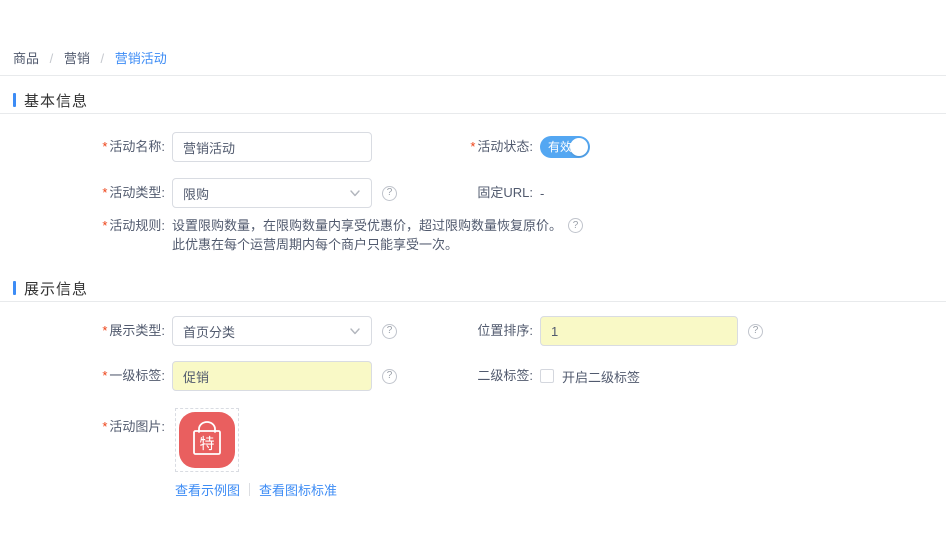 The height and width of the screenshot is (547, 946). What do you see at coordinates (56, 101) in the screenshot?
I see `section-title: 基本信息` at bounding box center [56, 101].